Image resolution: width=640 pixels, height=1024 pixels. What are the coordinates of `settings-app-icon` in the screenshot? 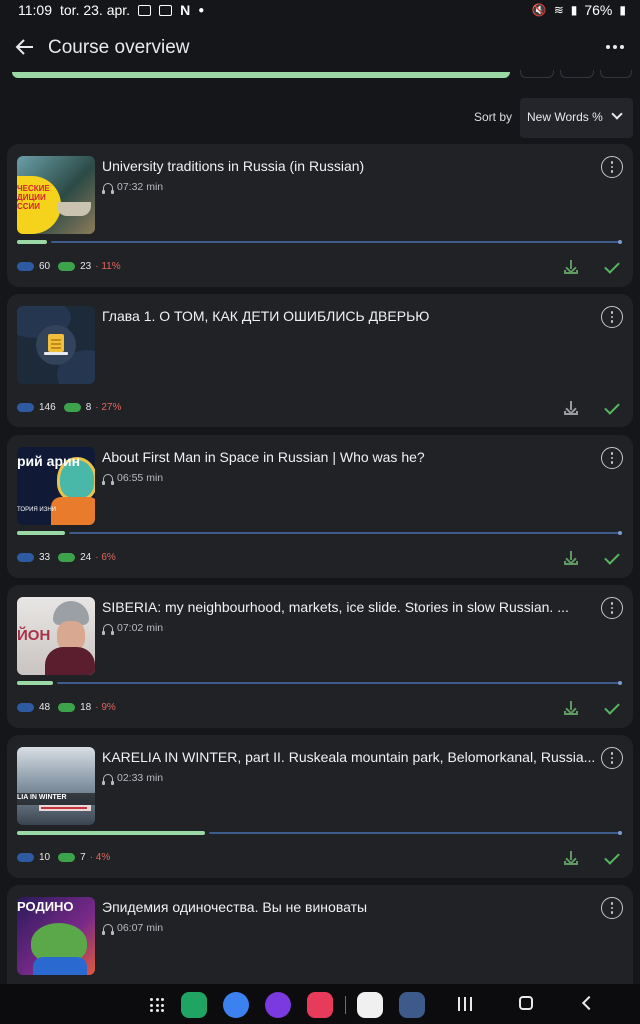 It's located at (412, 1005).